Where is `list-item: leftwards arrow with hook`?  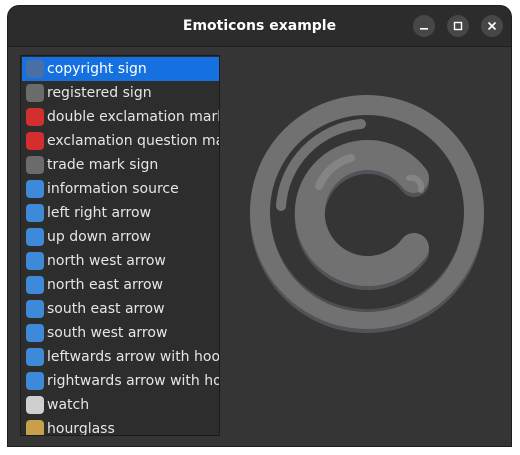 list-item: leftwards arrow with hook is located at coordinates (120, 357).